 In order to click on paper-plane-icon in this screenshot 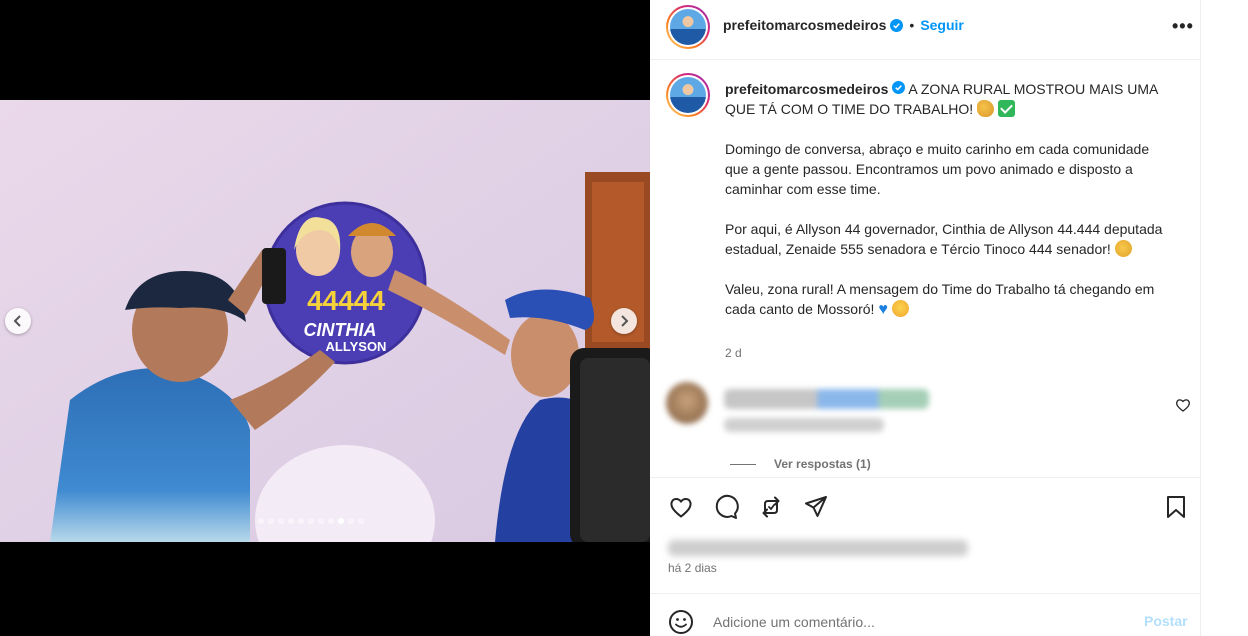, I will do `click(816, 506)`.